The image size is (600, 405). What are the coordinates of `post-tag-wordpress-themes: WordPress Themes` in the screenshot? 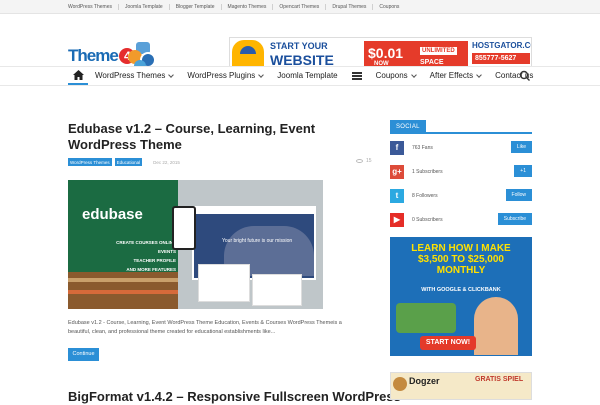 It's located at (90, 162).